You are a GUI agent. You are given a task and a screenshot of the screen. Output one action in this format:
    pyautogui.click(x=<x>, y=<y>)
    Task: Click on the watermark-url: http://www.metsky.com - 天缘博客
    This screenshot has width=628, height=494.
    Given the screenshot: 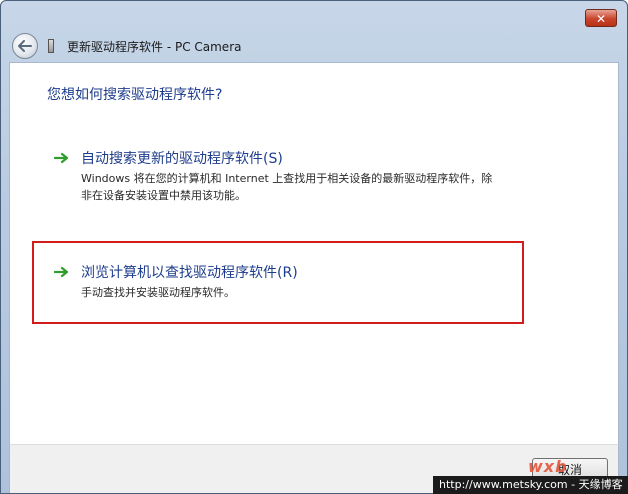 What is the action you would take?
    pyautogui.click(x=530, y=485)
    